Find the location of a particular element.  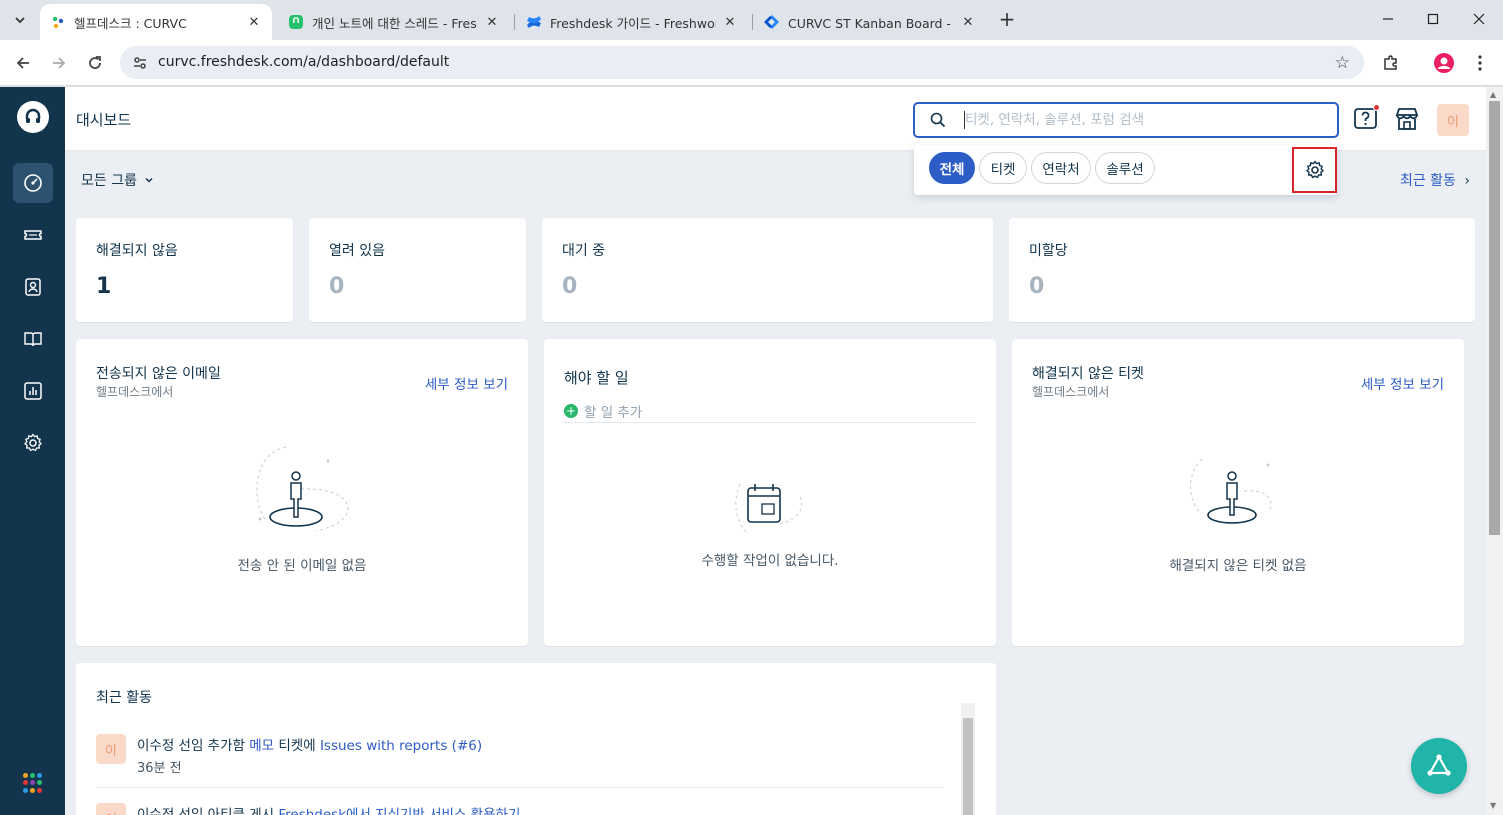

site-settings-icon is located at coordinates (140, 65).